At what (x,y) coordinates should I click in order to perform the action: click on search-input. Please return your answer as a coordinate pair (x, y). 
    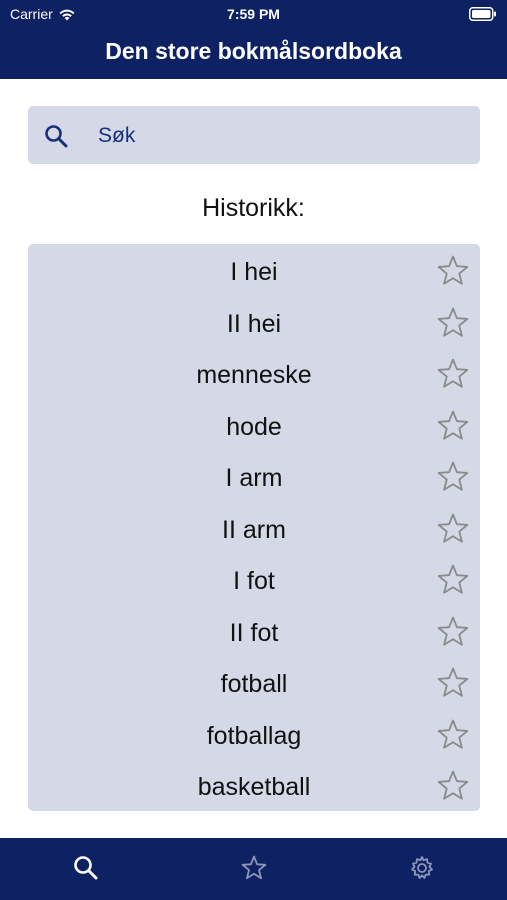
    Looking at the image, I should click on (283, 136).